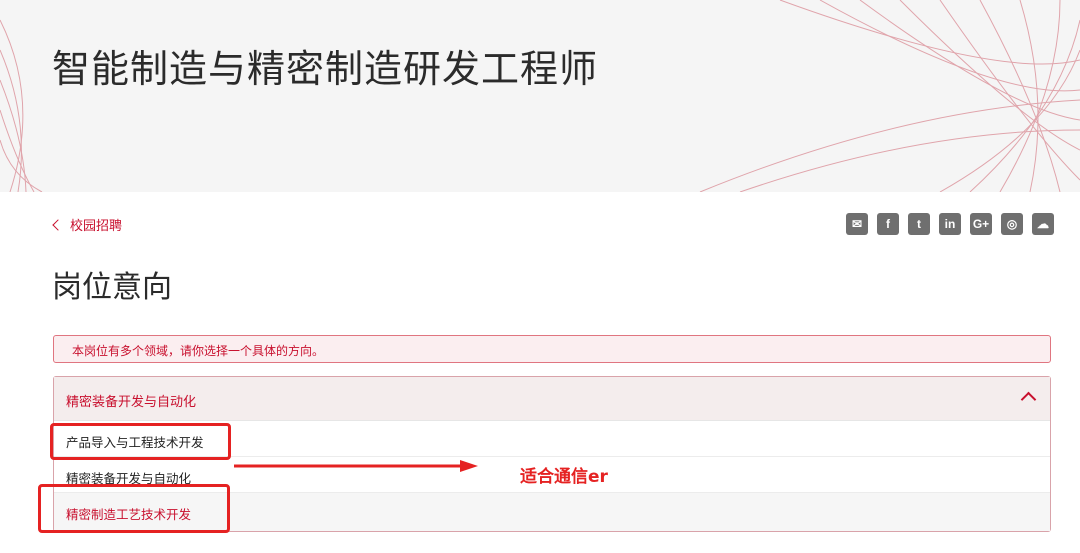 Image resolution: width=1080 pixels, height=553 pixels. I want to click on dropdown-selected-label: 精密装备开发与自动化, so click(131, 402).